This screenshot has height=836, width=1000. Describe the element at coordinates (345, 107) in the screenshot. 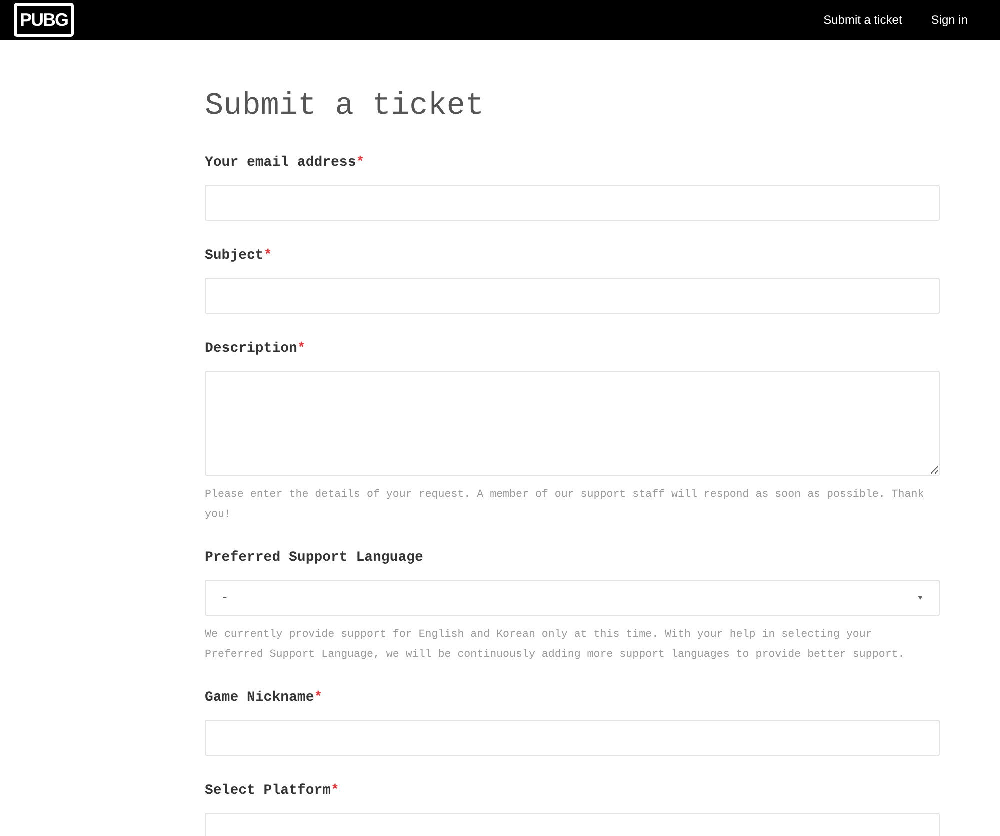

I see `page-title: Submit a ticket` at that location.